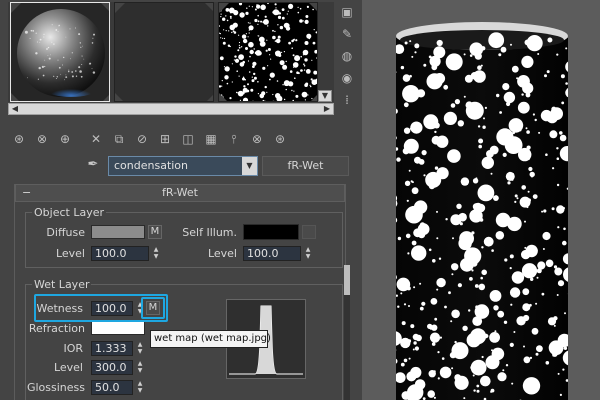 The height and width of the screenshot is (400, 600). I want to click on refraction-color-swatch, so click(118, 328).